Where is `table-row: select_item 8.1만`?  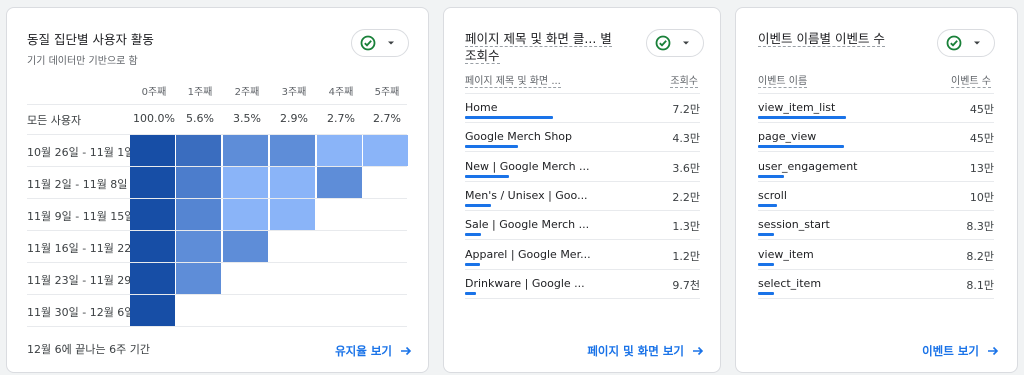 table-row: select_item 8.1만 is located at coordinates (876, 284).